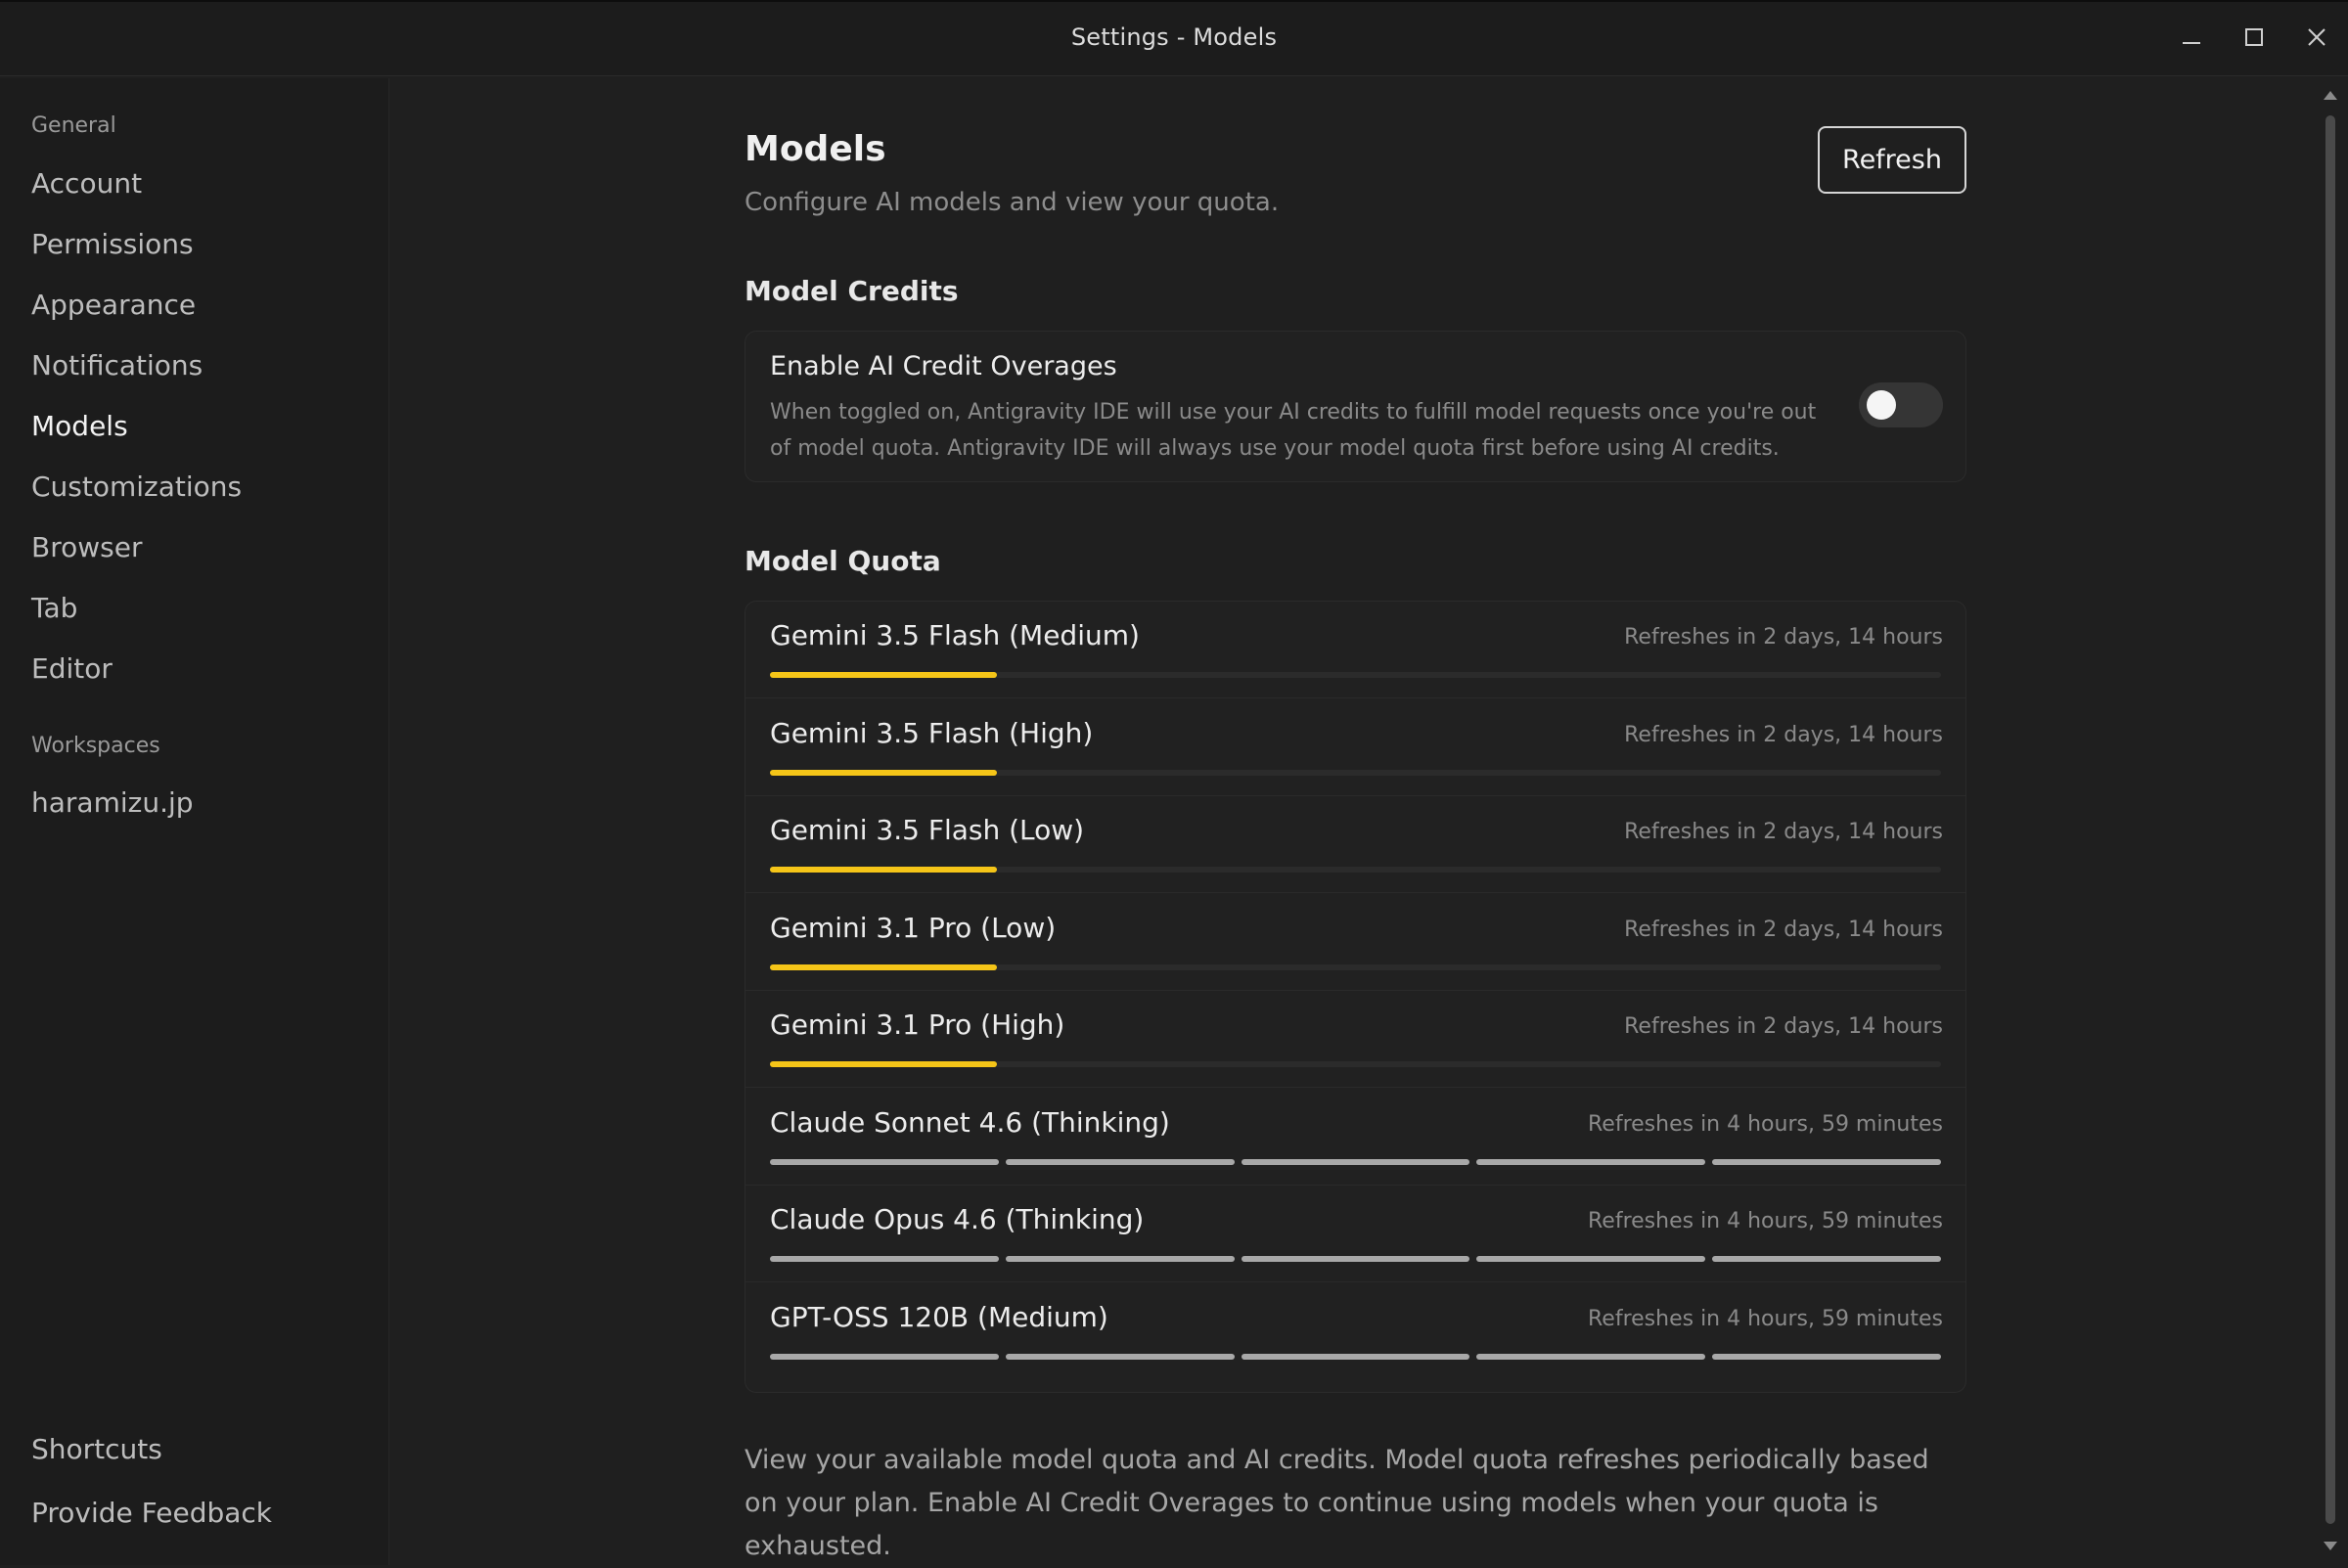 The image size is (2348, 1568). I want to click on quota-model-name: Claude Sonnet 4.6 (Thinking), so click(970, 1122).